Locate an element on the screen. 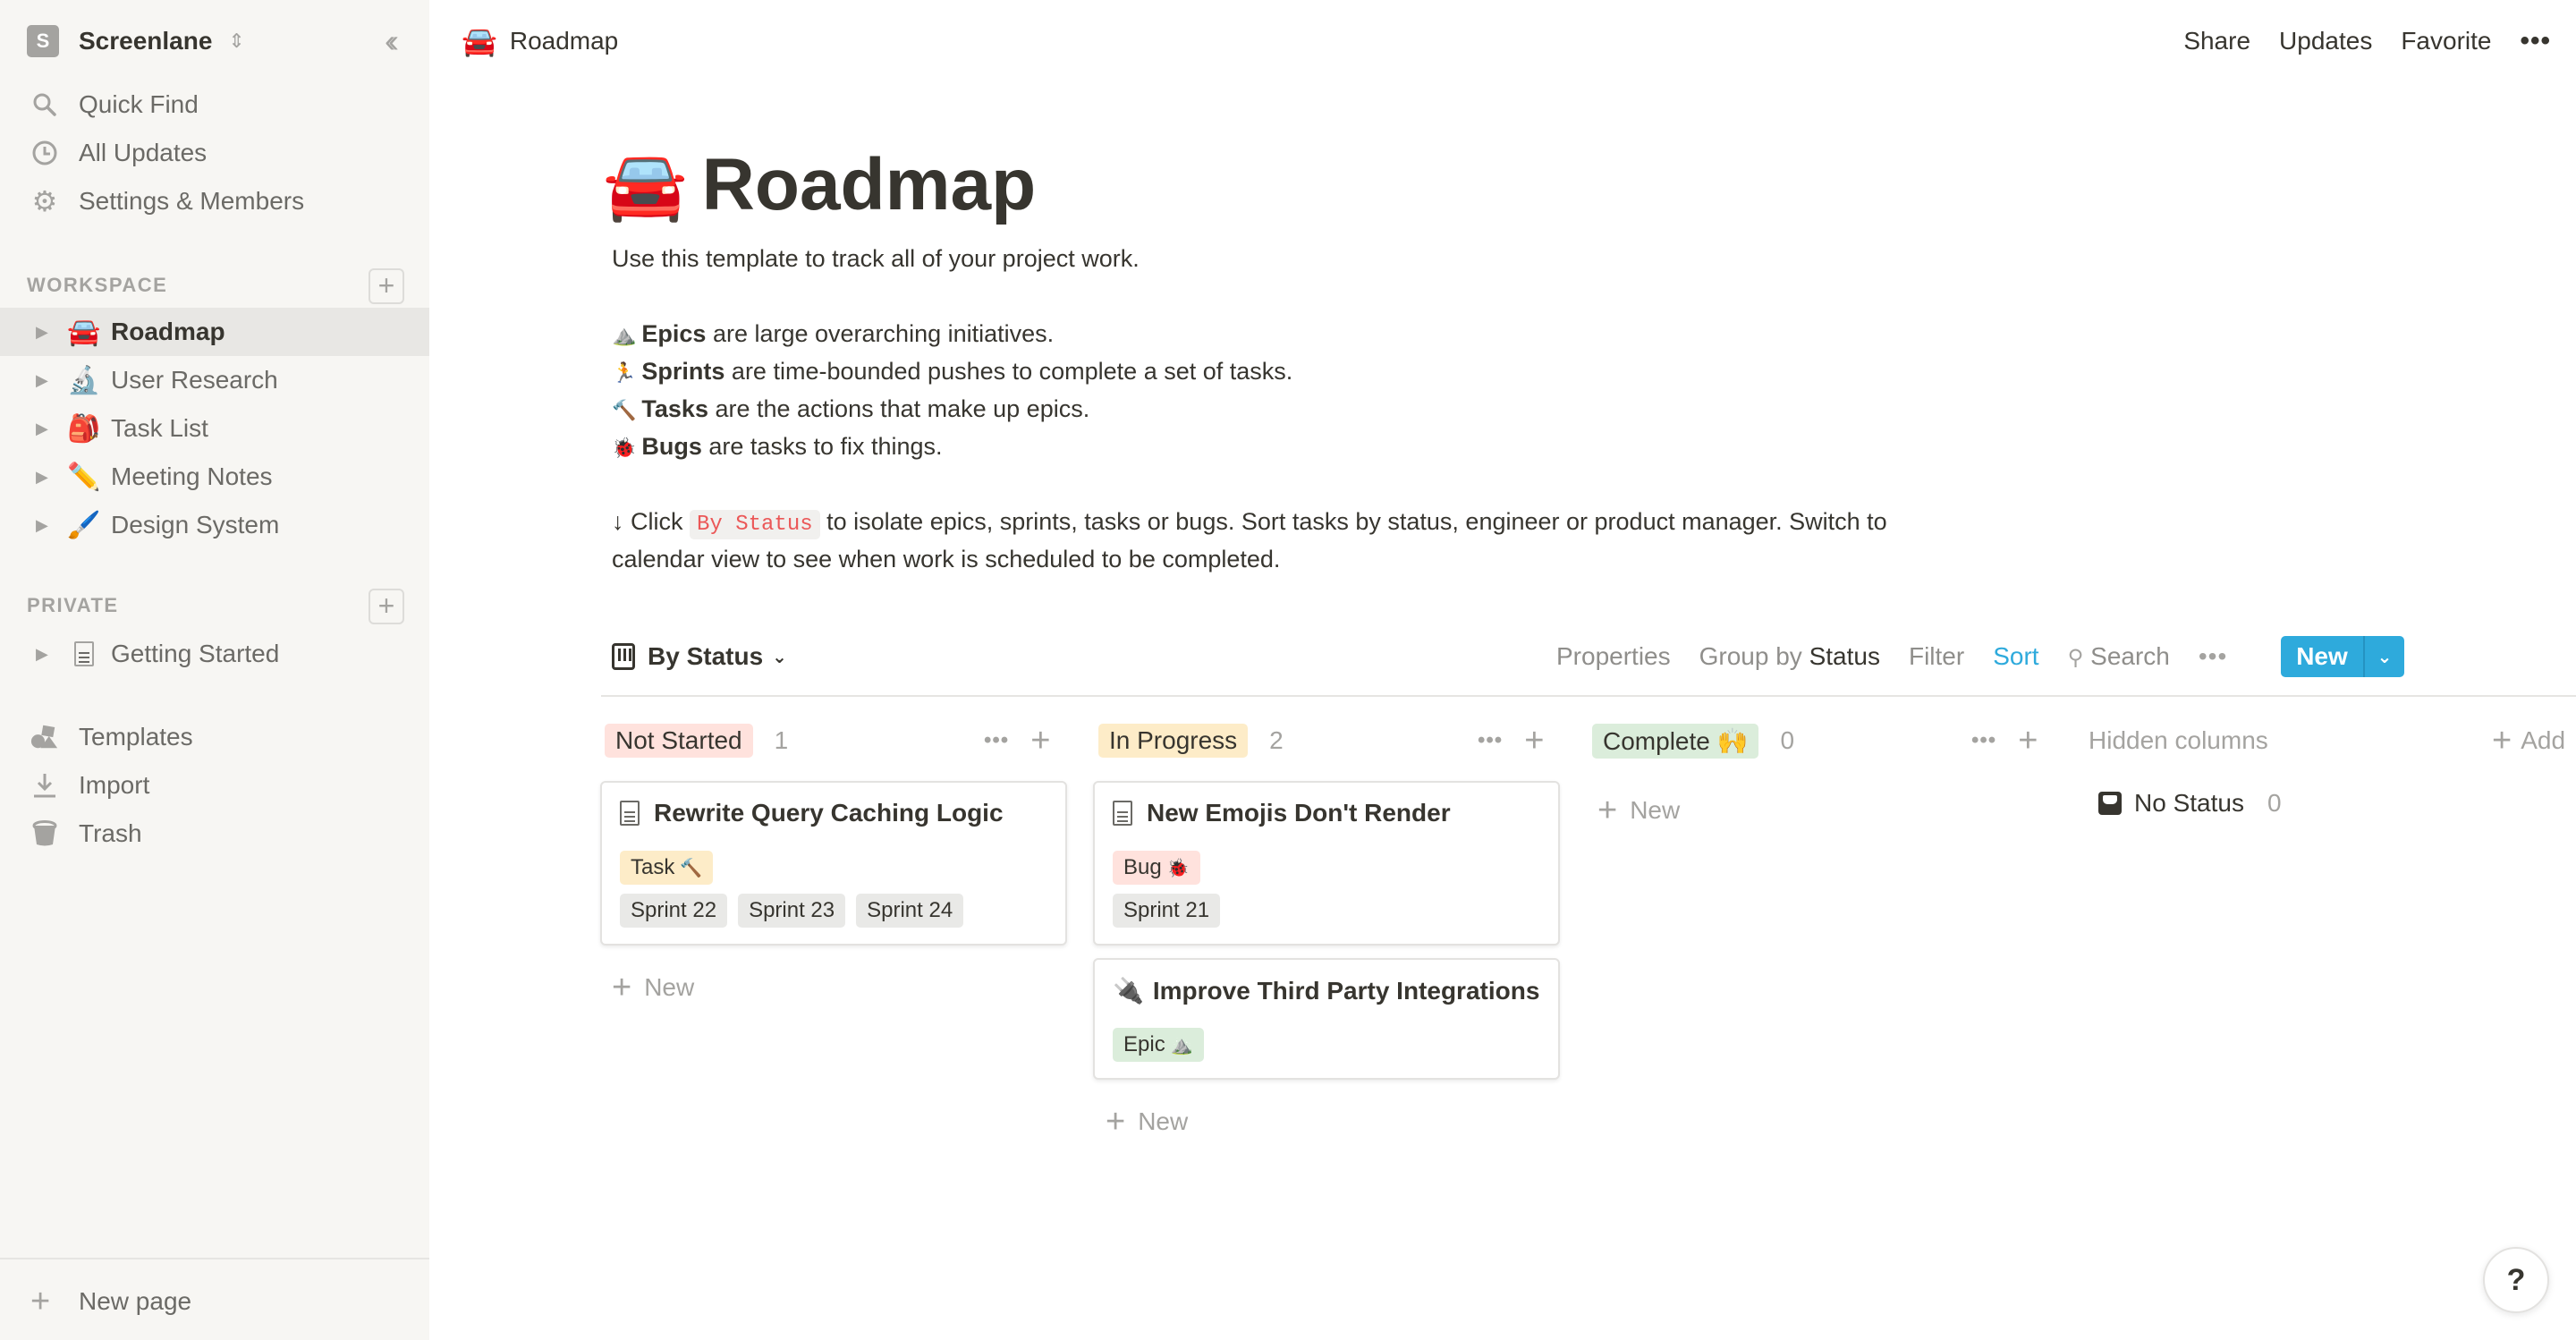  sidebar-page-roadmap: ▶ 🚘 Roadmap is located at coordinates (214, 332).